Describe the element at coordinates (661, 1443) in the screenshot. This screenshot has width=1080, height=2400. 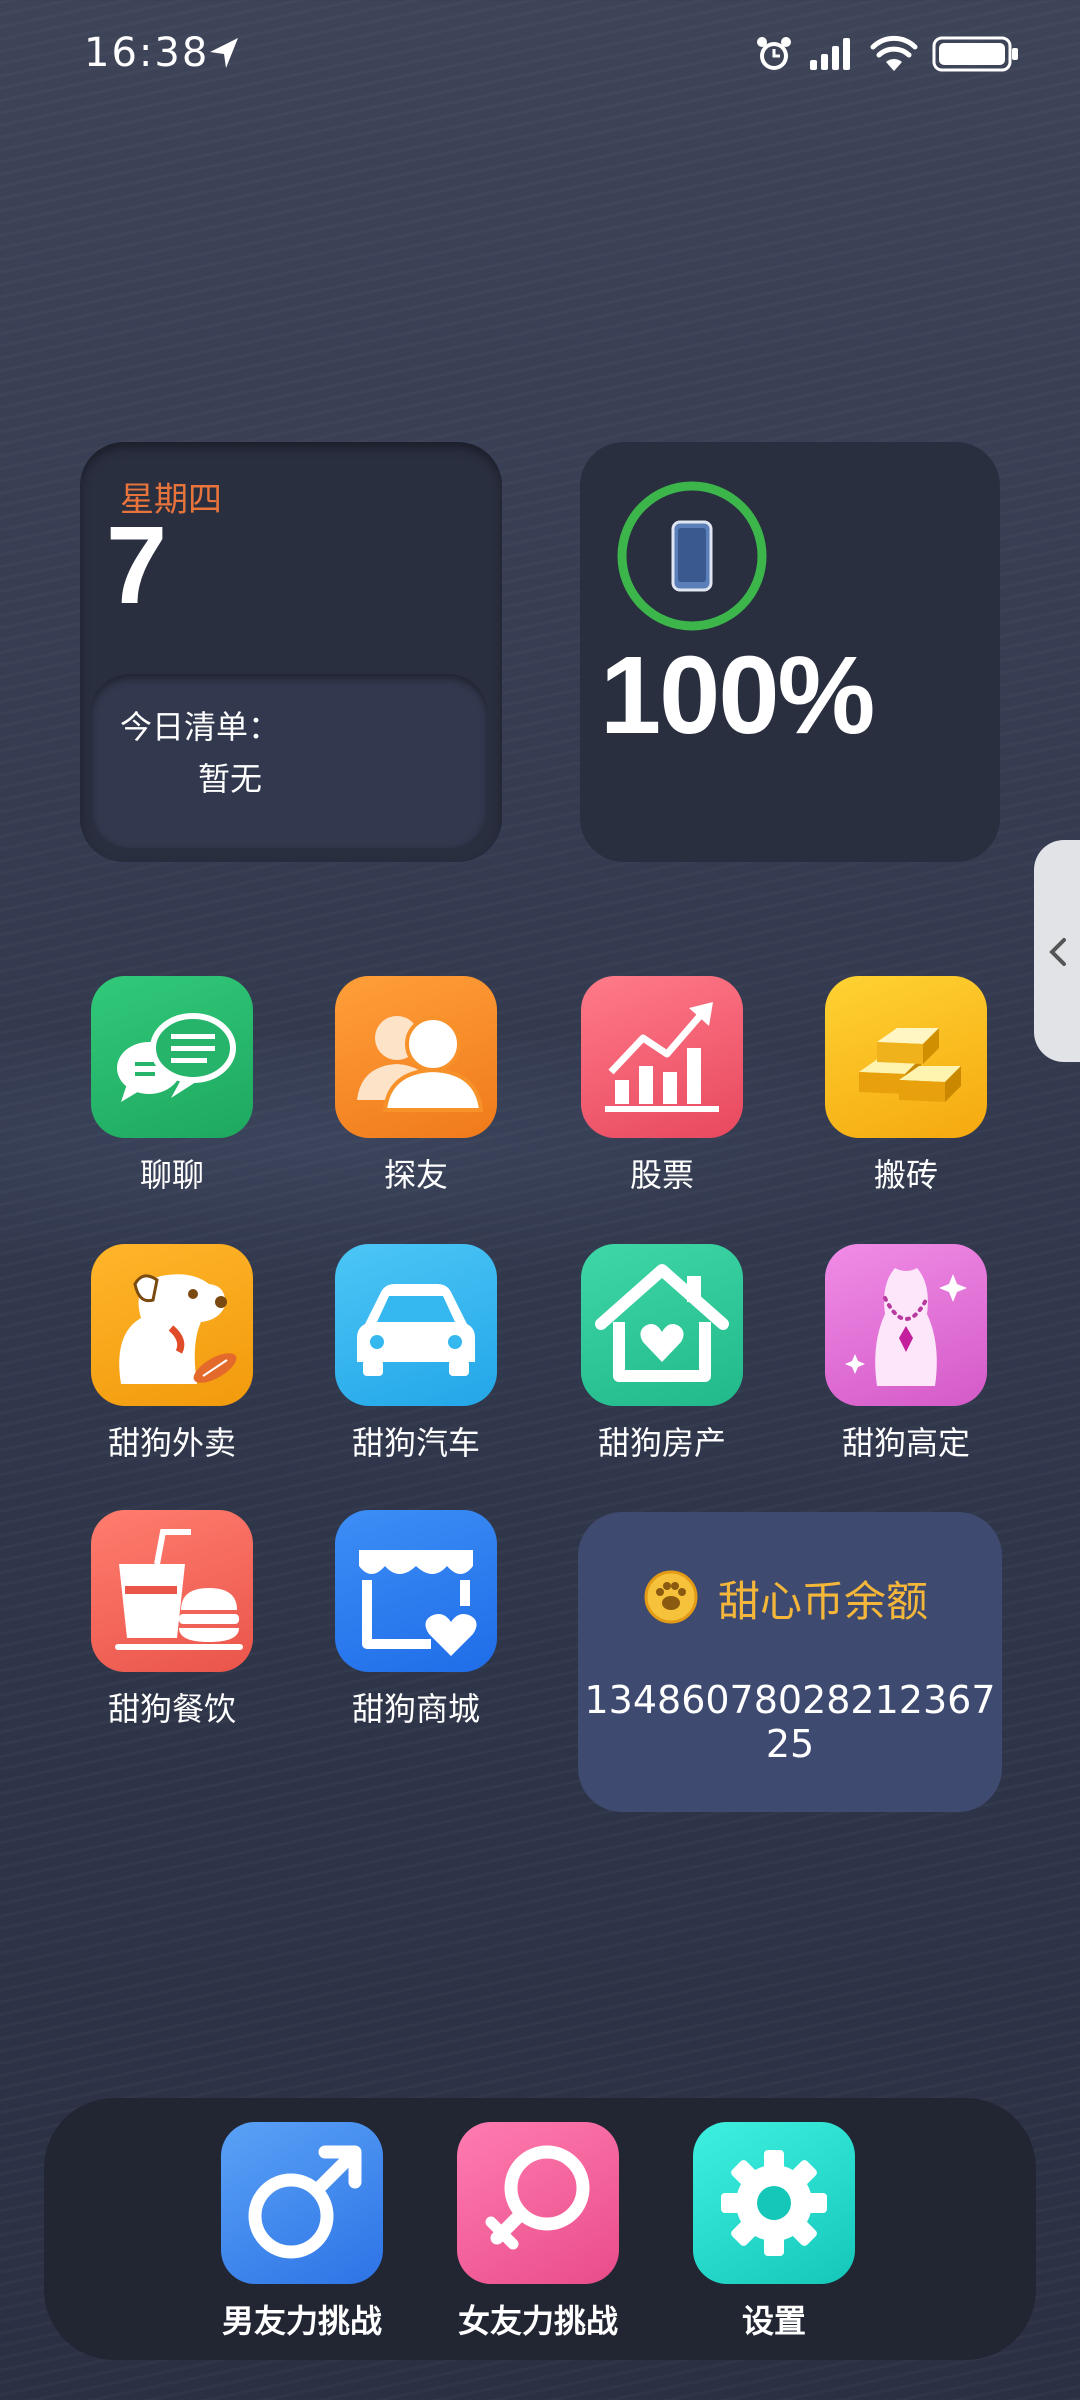
I see `app-label: 甜狗房产` at that location.